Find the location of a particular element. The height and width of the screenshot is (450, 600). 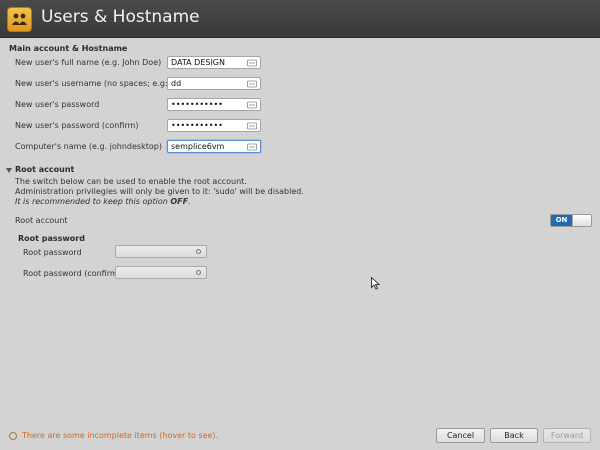

computer-name-value: semplice6vm is located at coordinates (198, 146).